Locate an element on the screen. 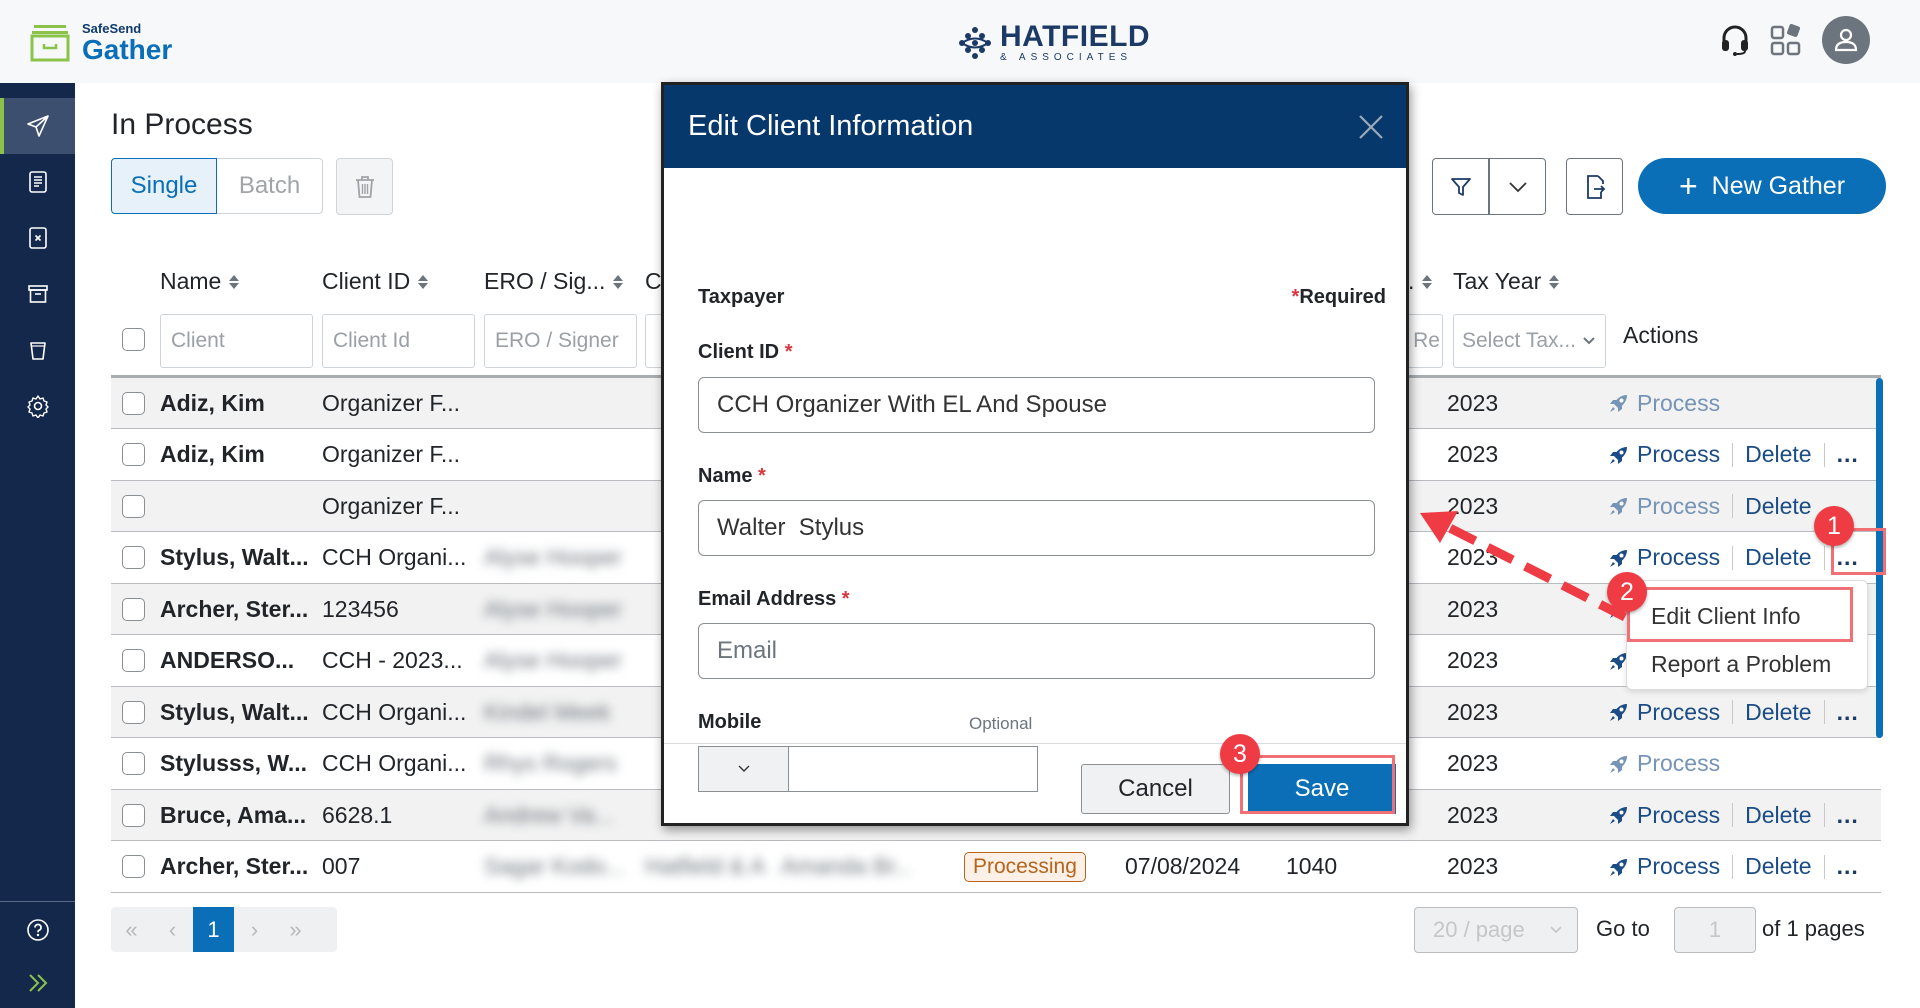 This screenshot has width=1920, height=1008. sidebar-item-cancelled is located at coordinates (37, 238).